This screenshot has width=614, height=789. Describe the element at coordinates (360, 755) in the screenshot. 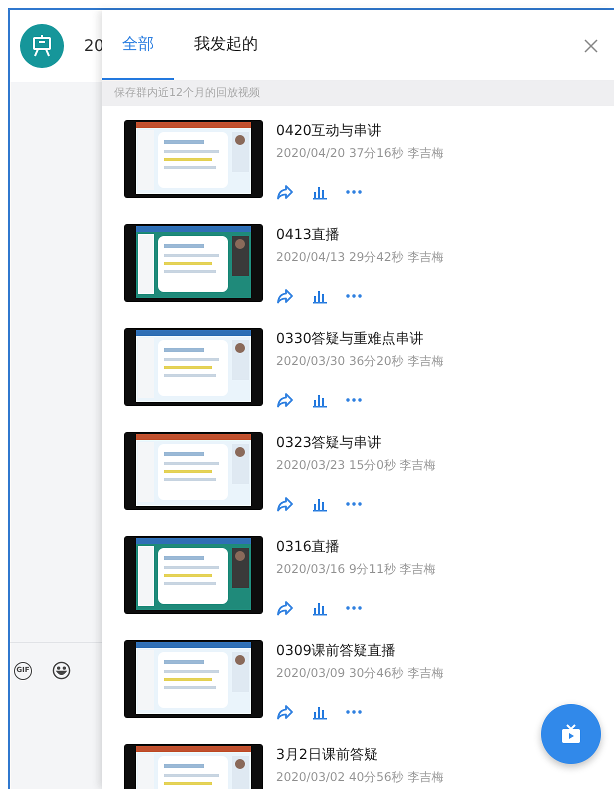

I see `video-title: 3月2日课前答疑` at that location.